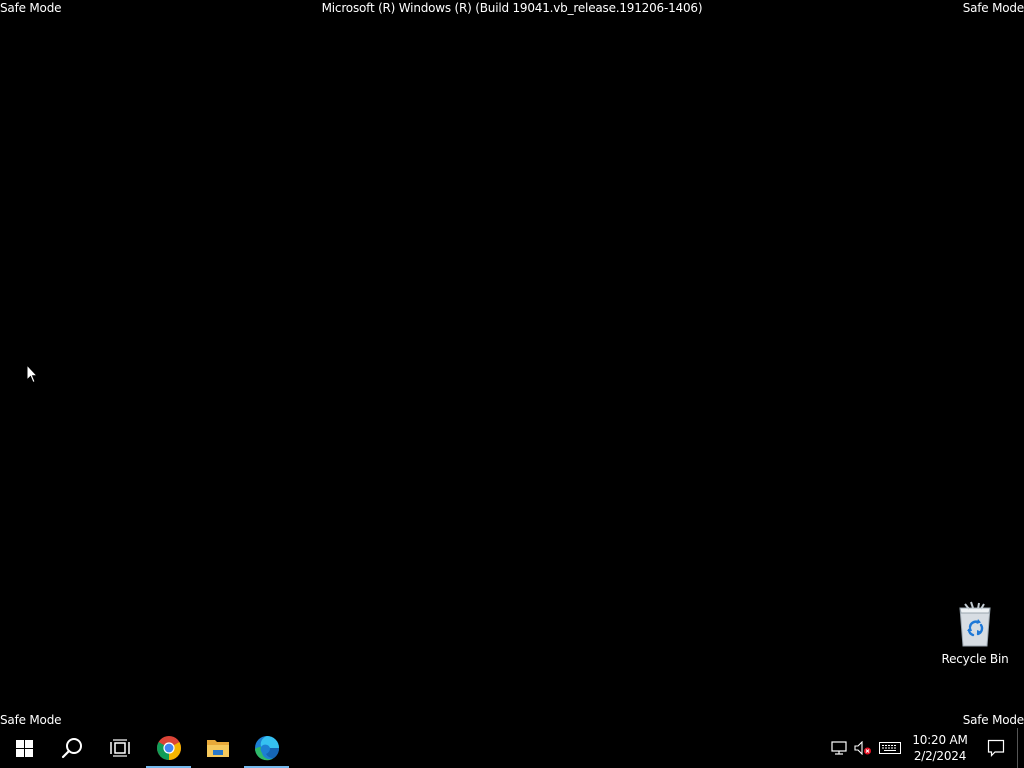 The image size is (1024, 768). Describe the element at coordinates (975, 659) in the screenshot. I see `desktop-icon-label: Recycle Bin` at that location.